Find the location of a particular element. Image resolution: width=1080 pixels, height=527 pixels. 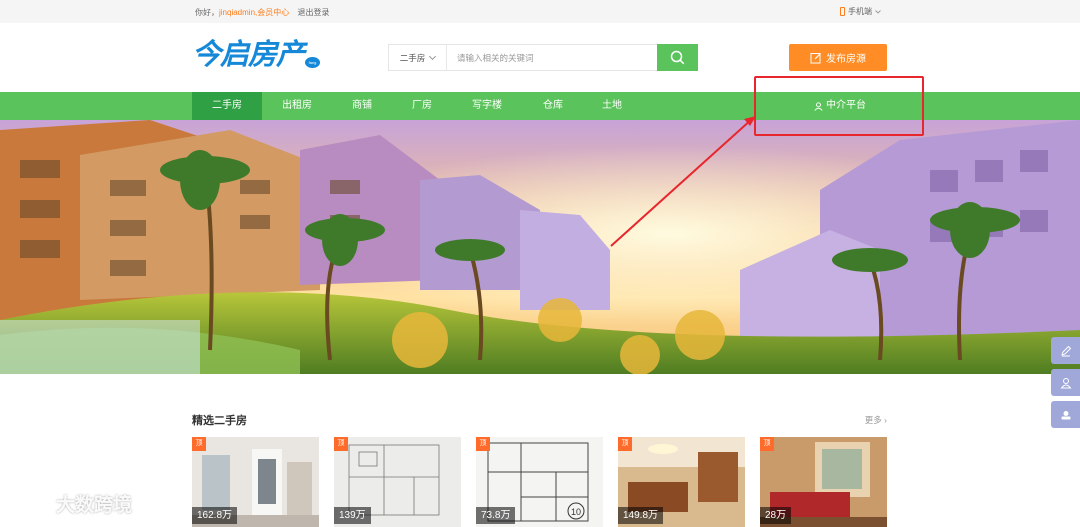

logo-bubble: fang is located at coordinates (313, 62).